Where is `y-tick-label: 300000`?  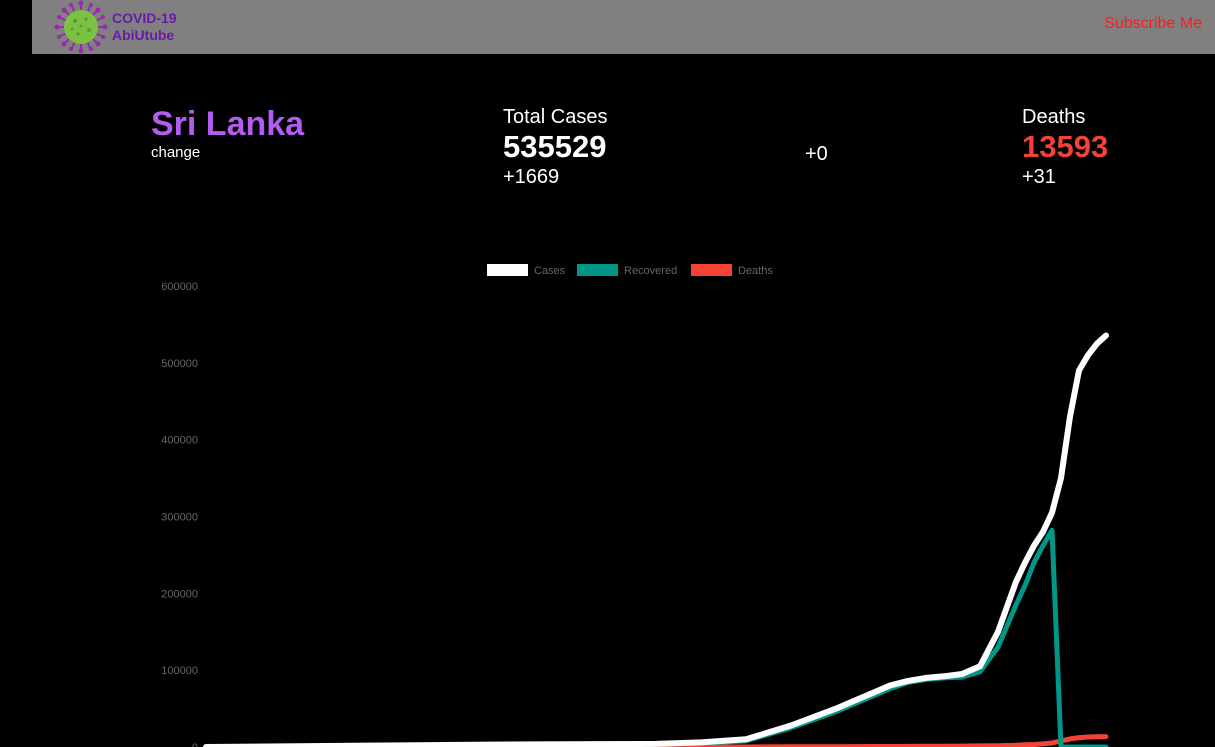
y-tick-label: 300000 is located at coordinates (179, 518).